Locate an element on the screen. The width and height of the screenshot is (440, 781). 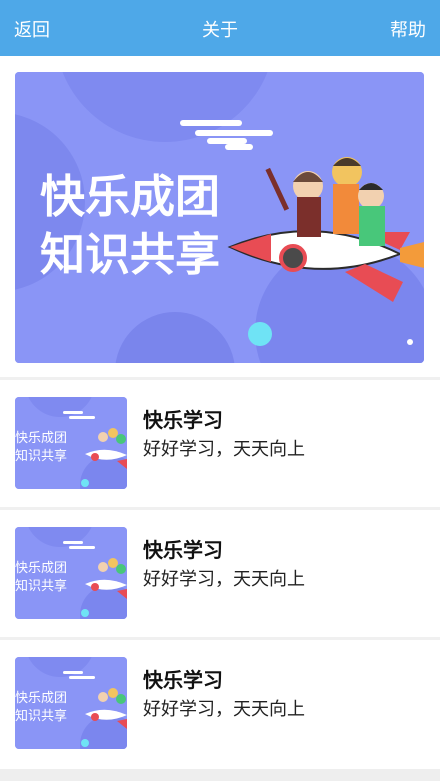
help-button: 帮助 is located at coordinates (408, 29).